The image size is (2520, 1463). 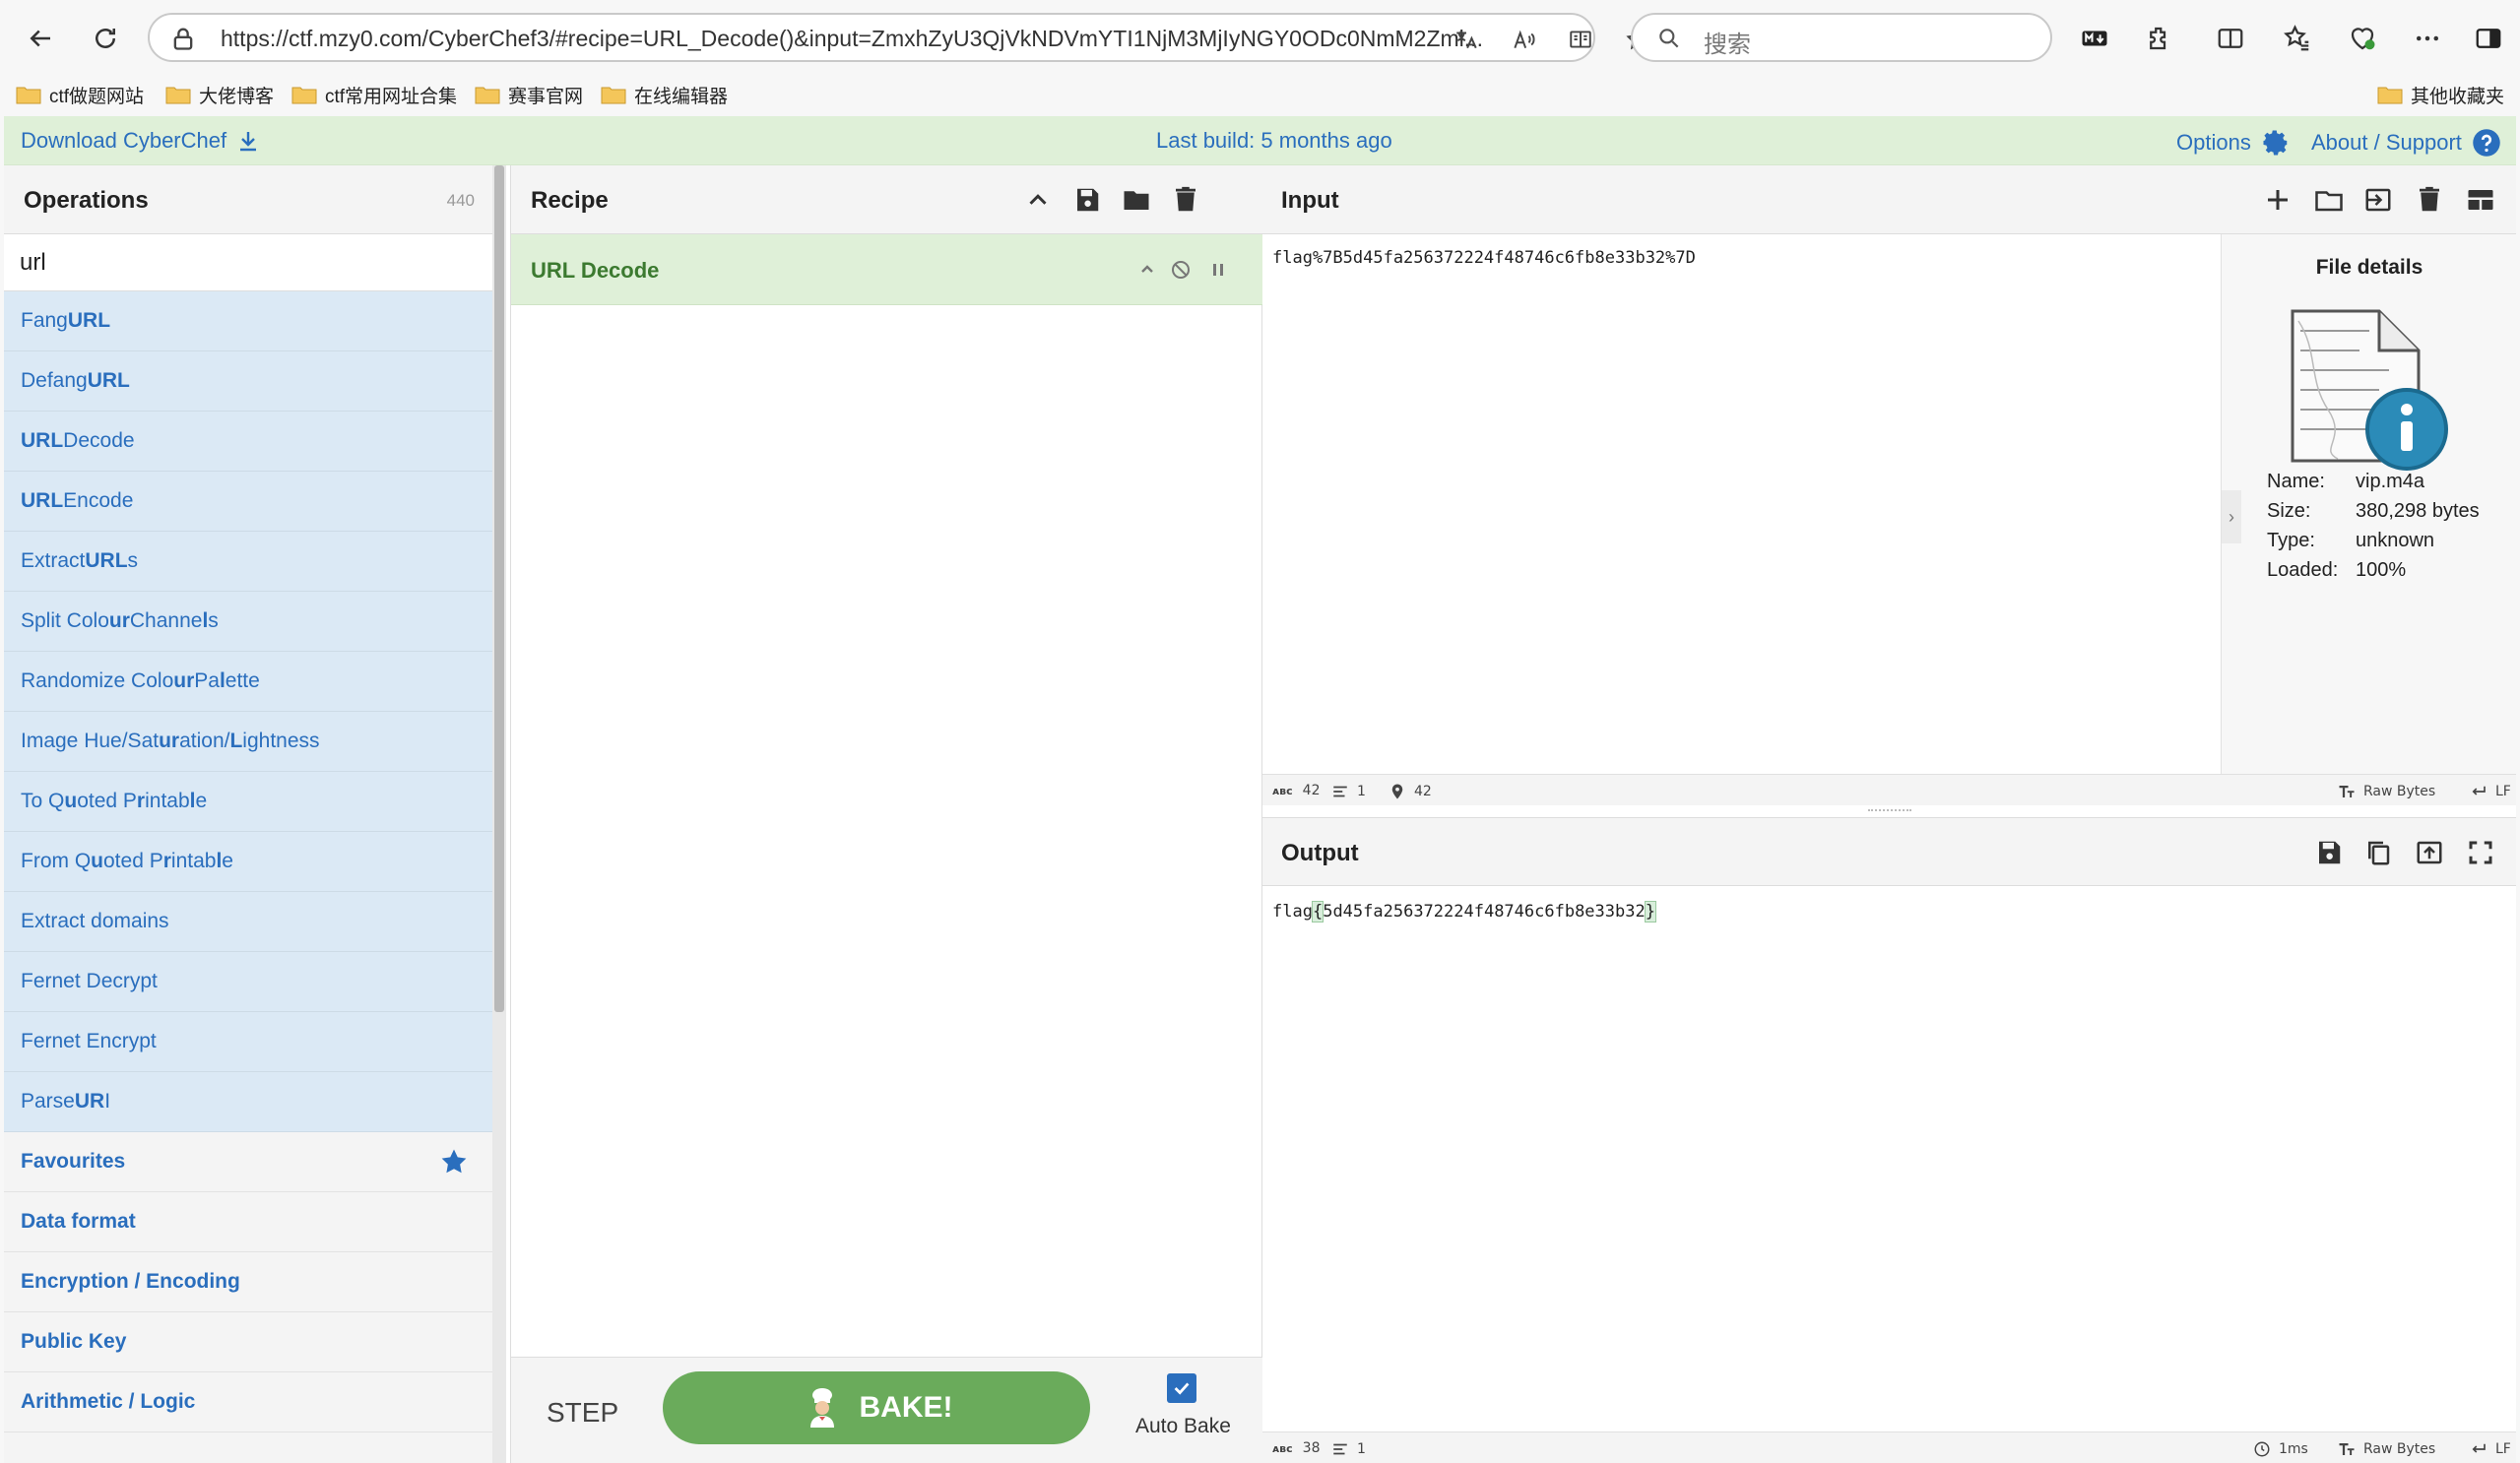 I want to click on operation-item: Extract domains, so click(x=248, y=922).